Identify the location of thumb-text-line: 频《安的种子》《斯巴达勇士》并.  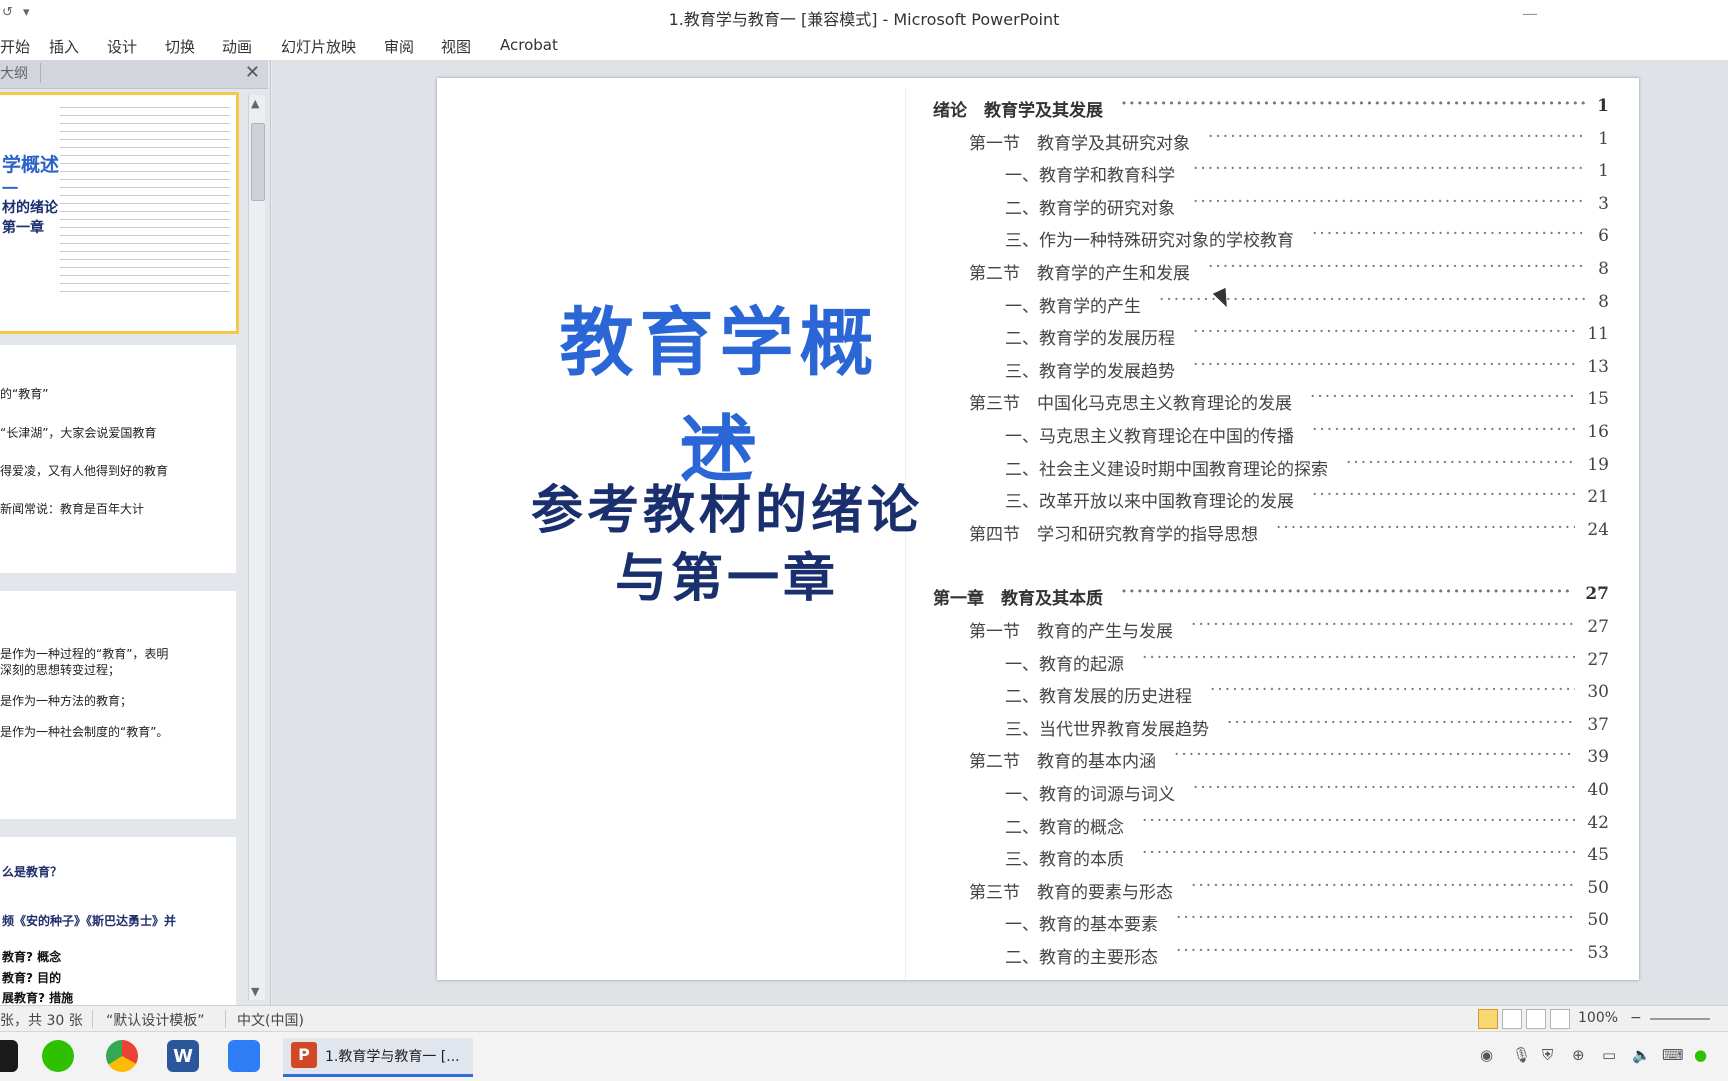
(89, 921).